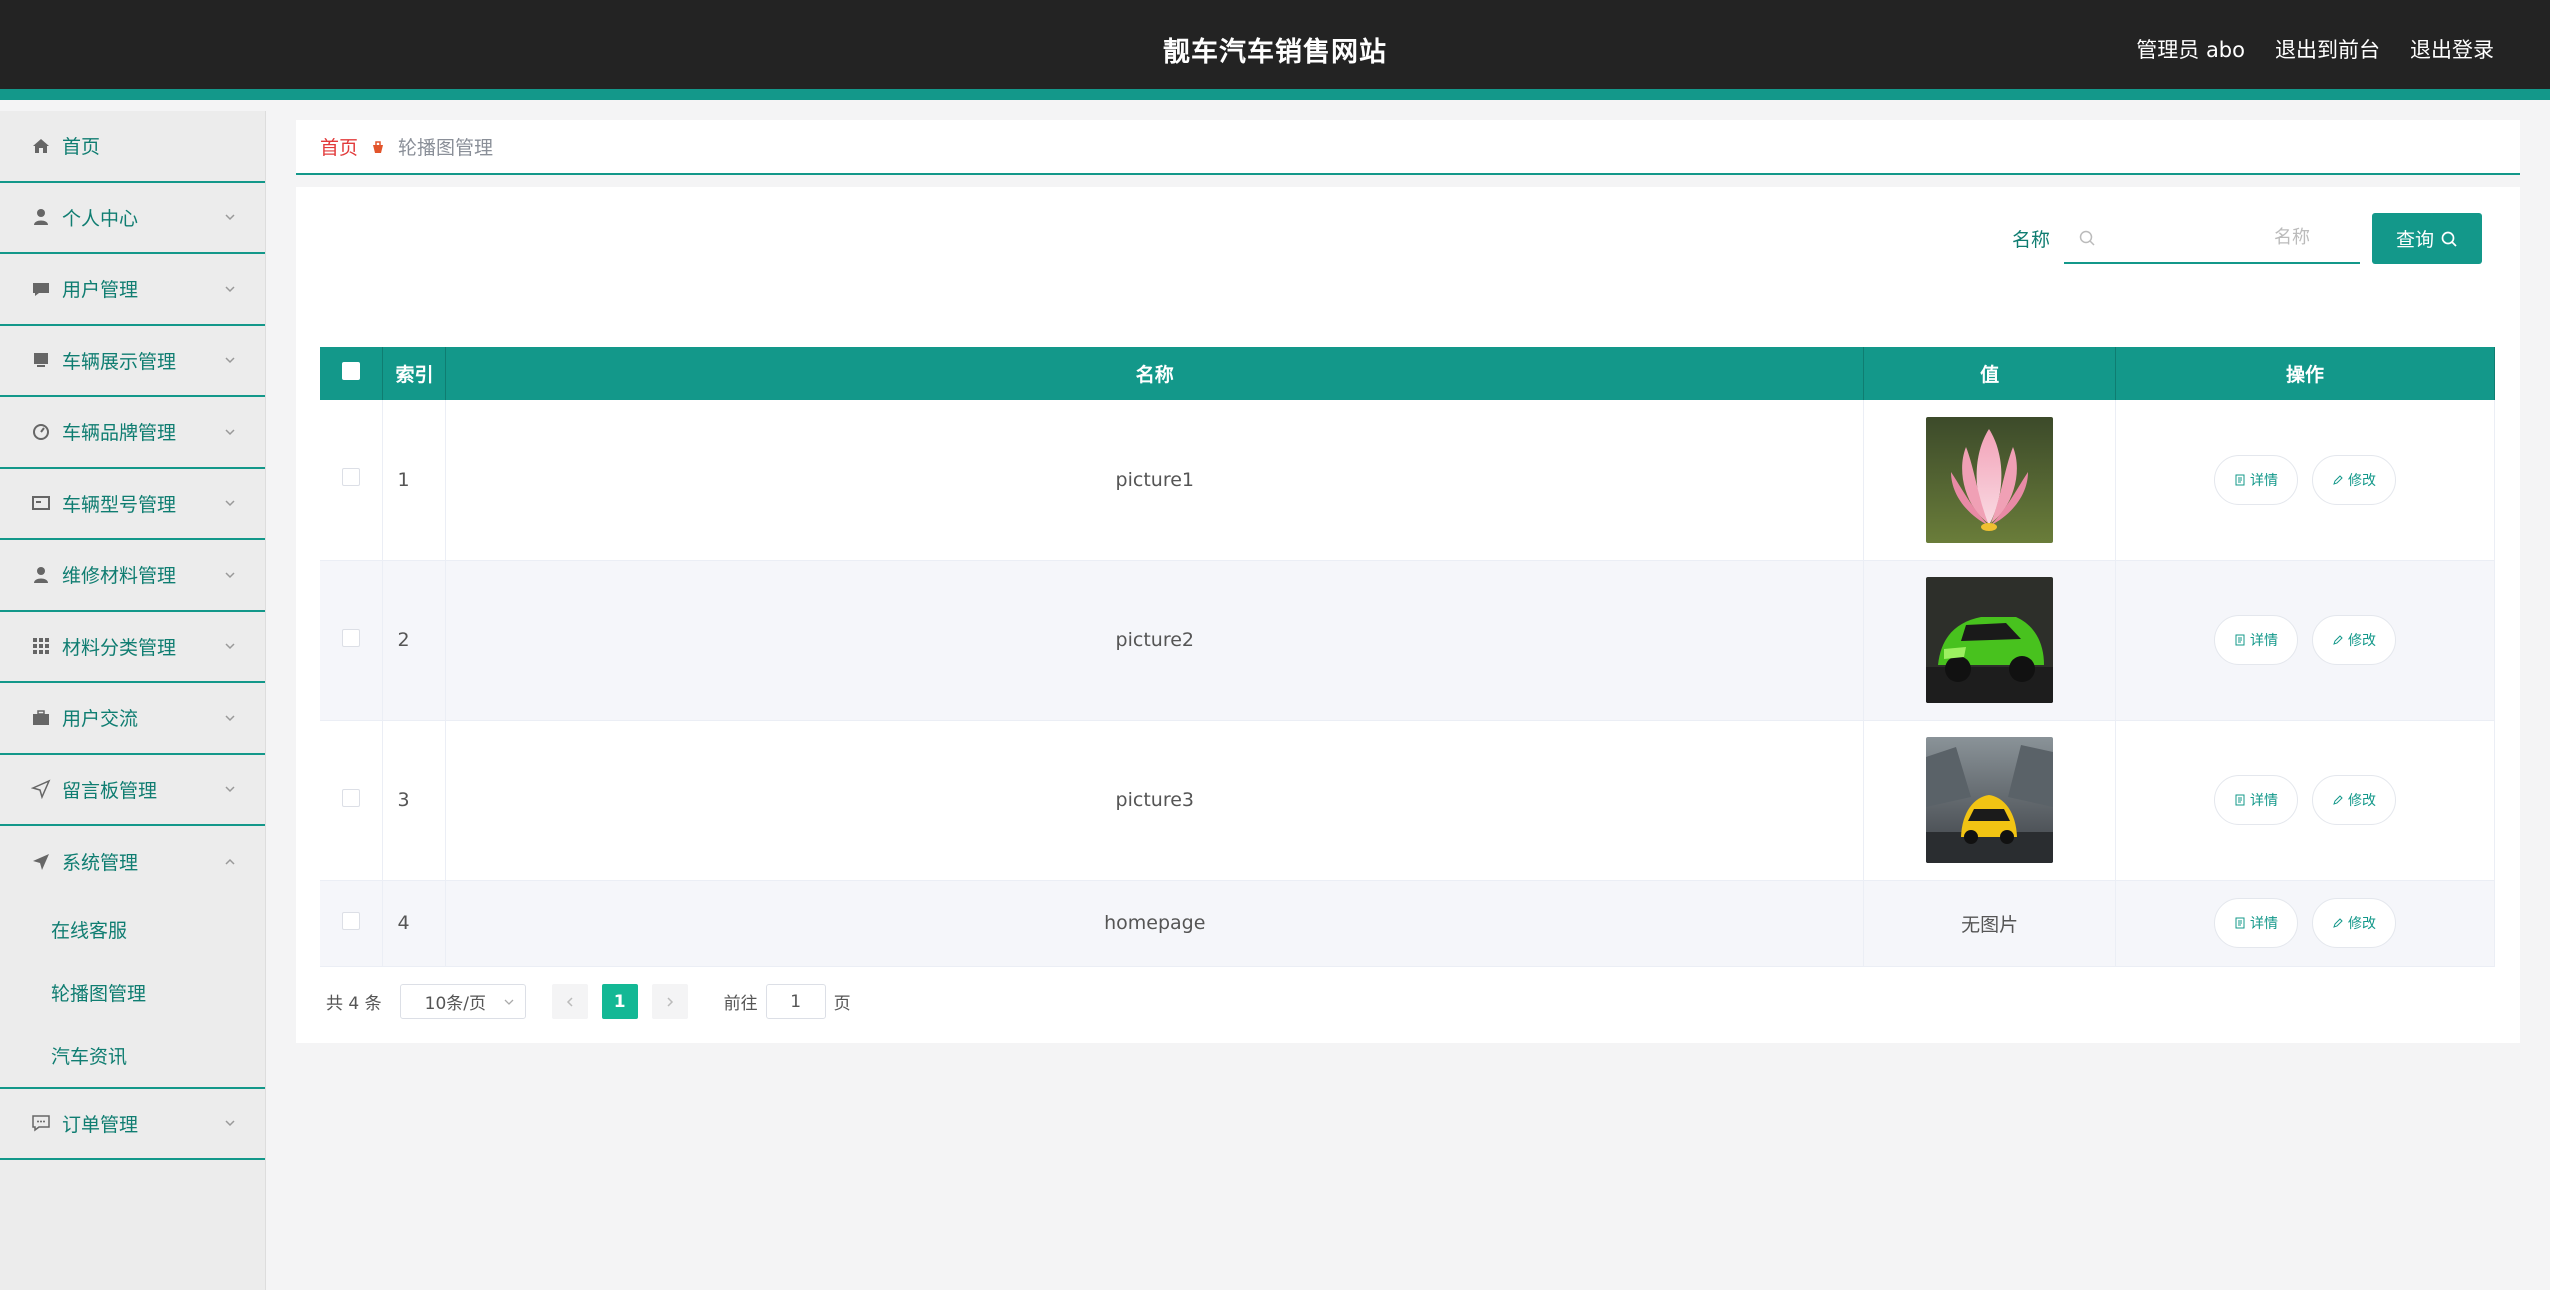  I want to click on search-input, so click(2212, 237).